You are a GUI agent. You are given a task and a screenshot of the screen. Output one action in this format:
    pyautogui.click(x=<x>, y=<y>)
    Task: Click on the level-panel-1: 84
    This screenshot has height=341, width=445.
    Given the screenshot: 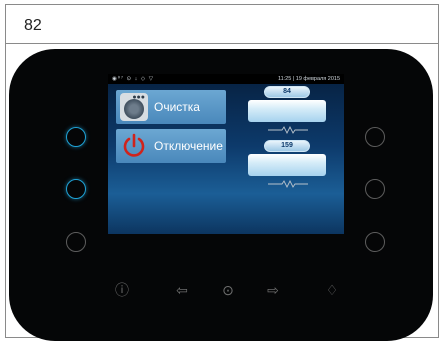 What is the action you would take?
    pyautogui.click(x=287, y=112)
    